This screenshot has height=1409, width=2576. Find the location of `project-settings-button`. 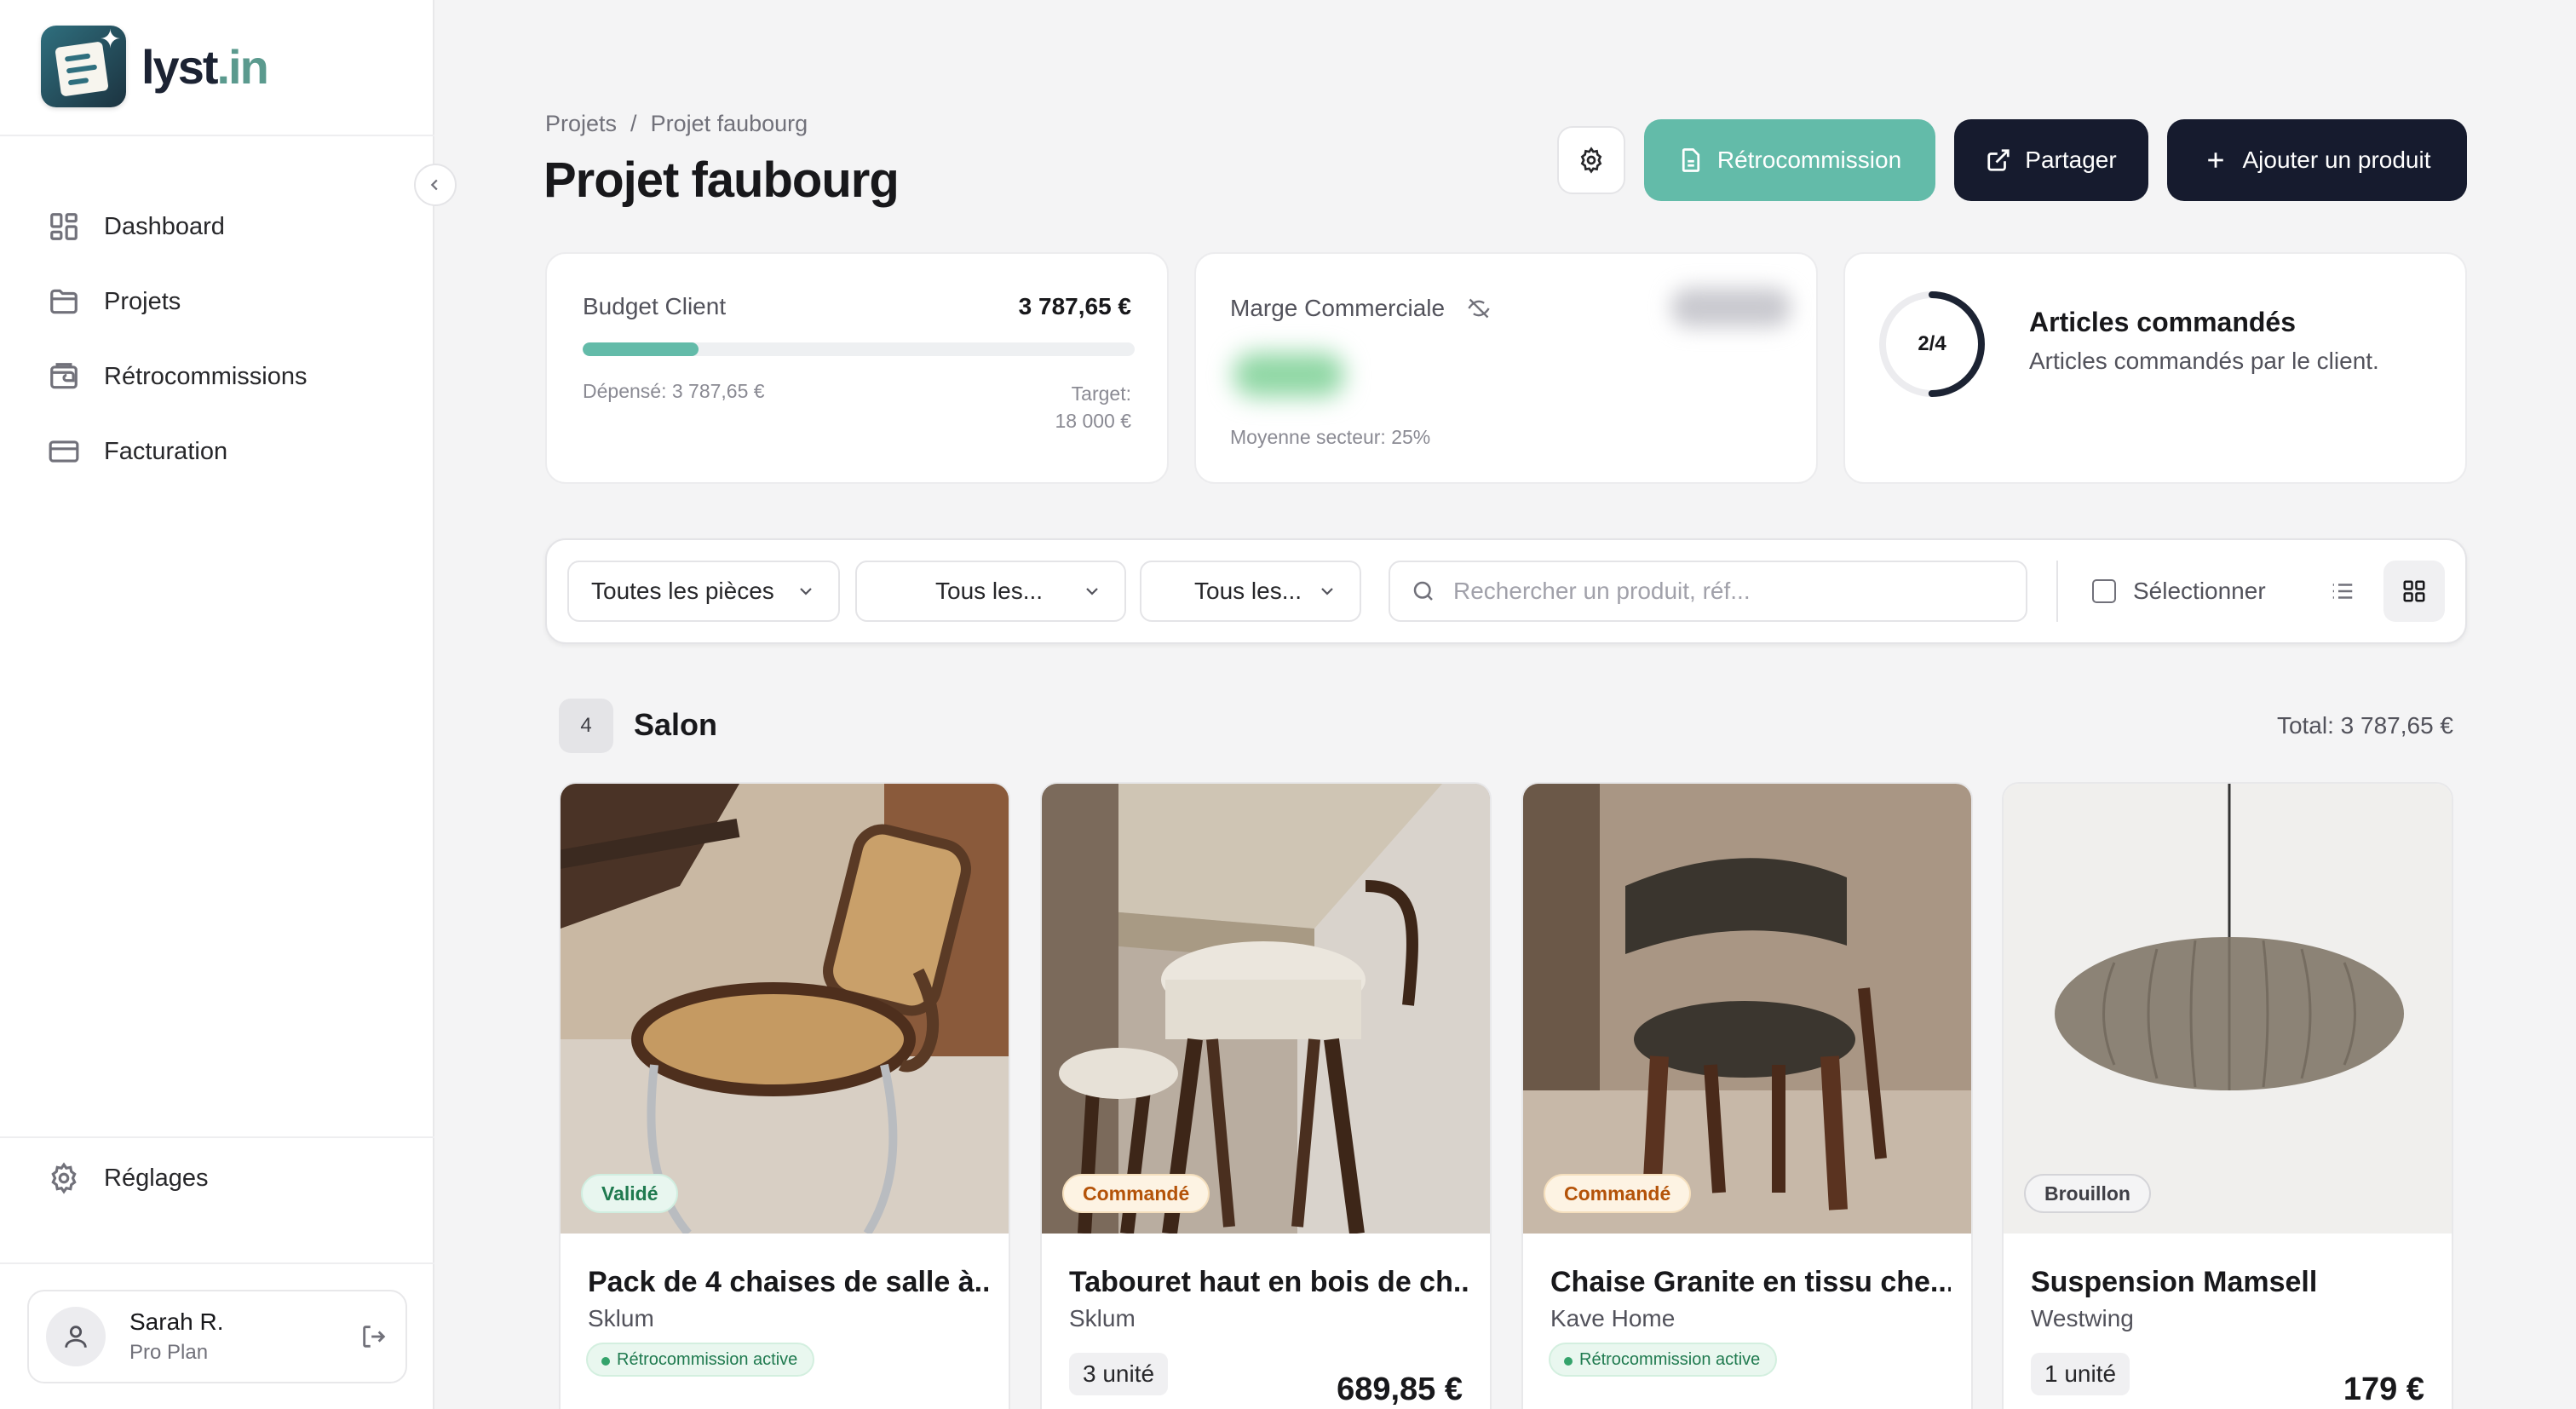

project-settings-button is located at coordinates (1591, 160).